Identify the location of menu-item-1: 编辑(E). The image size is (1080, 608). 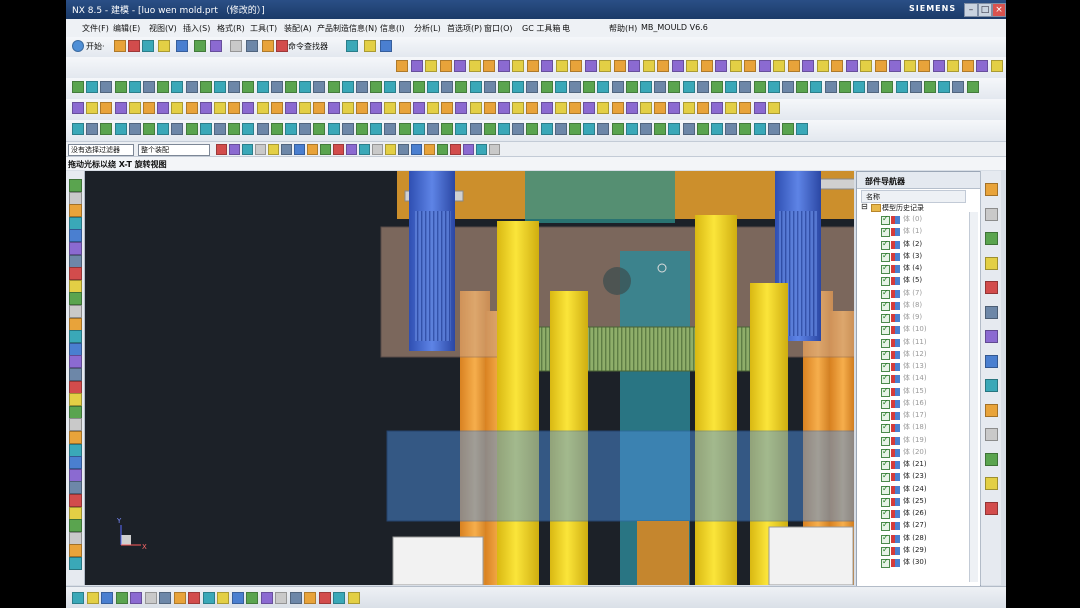
(126, 28).